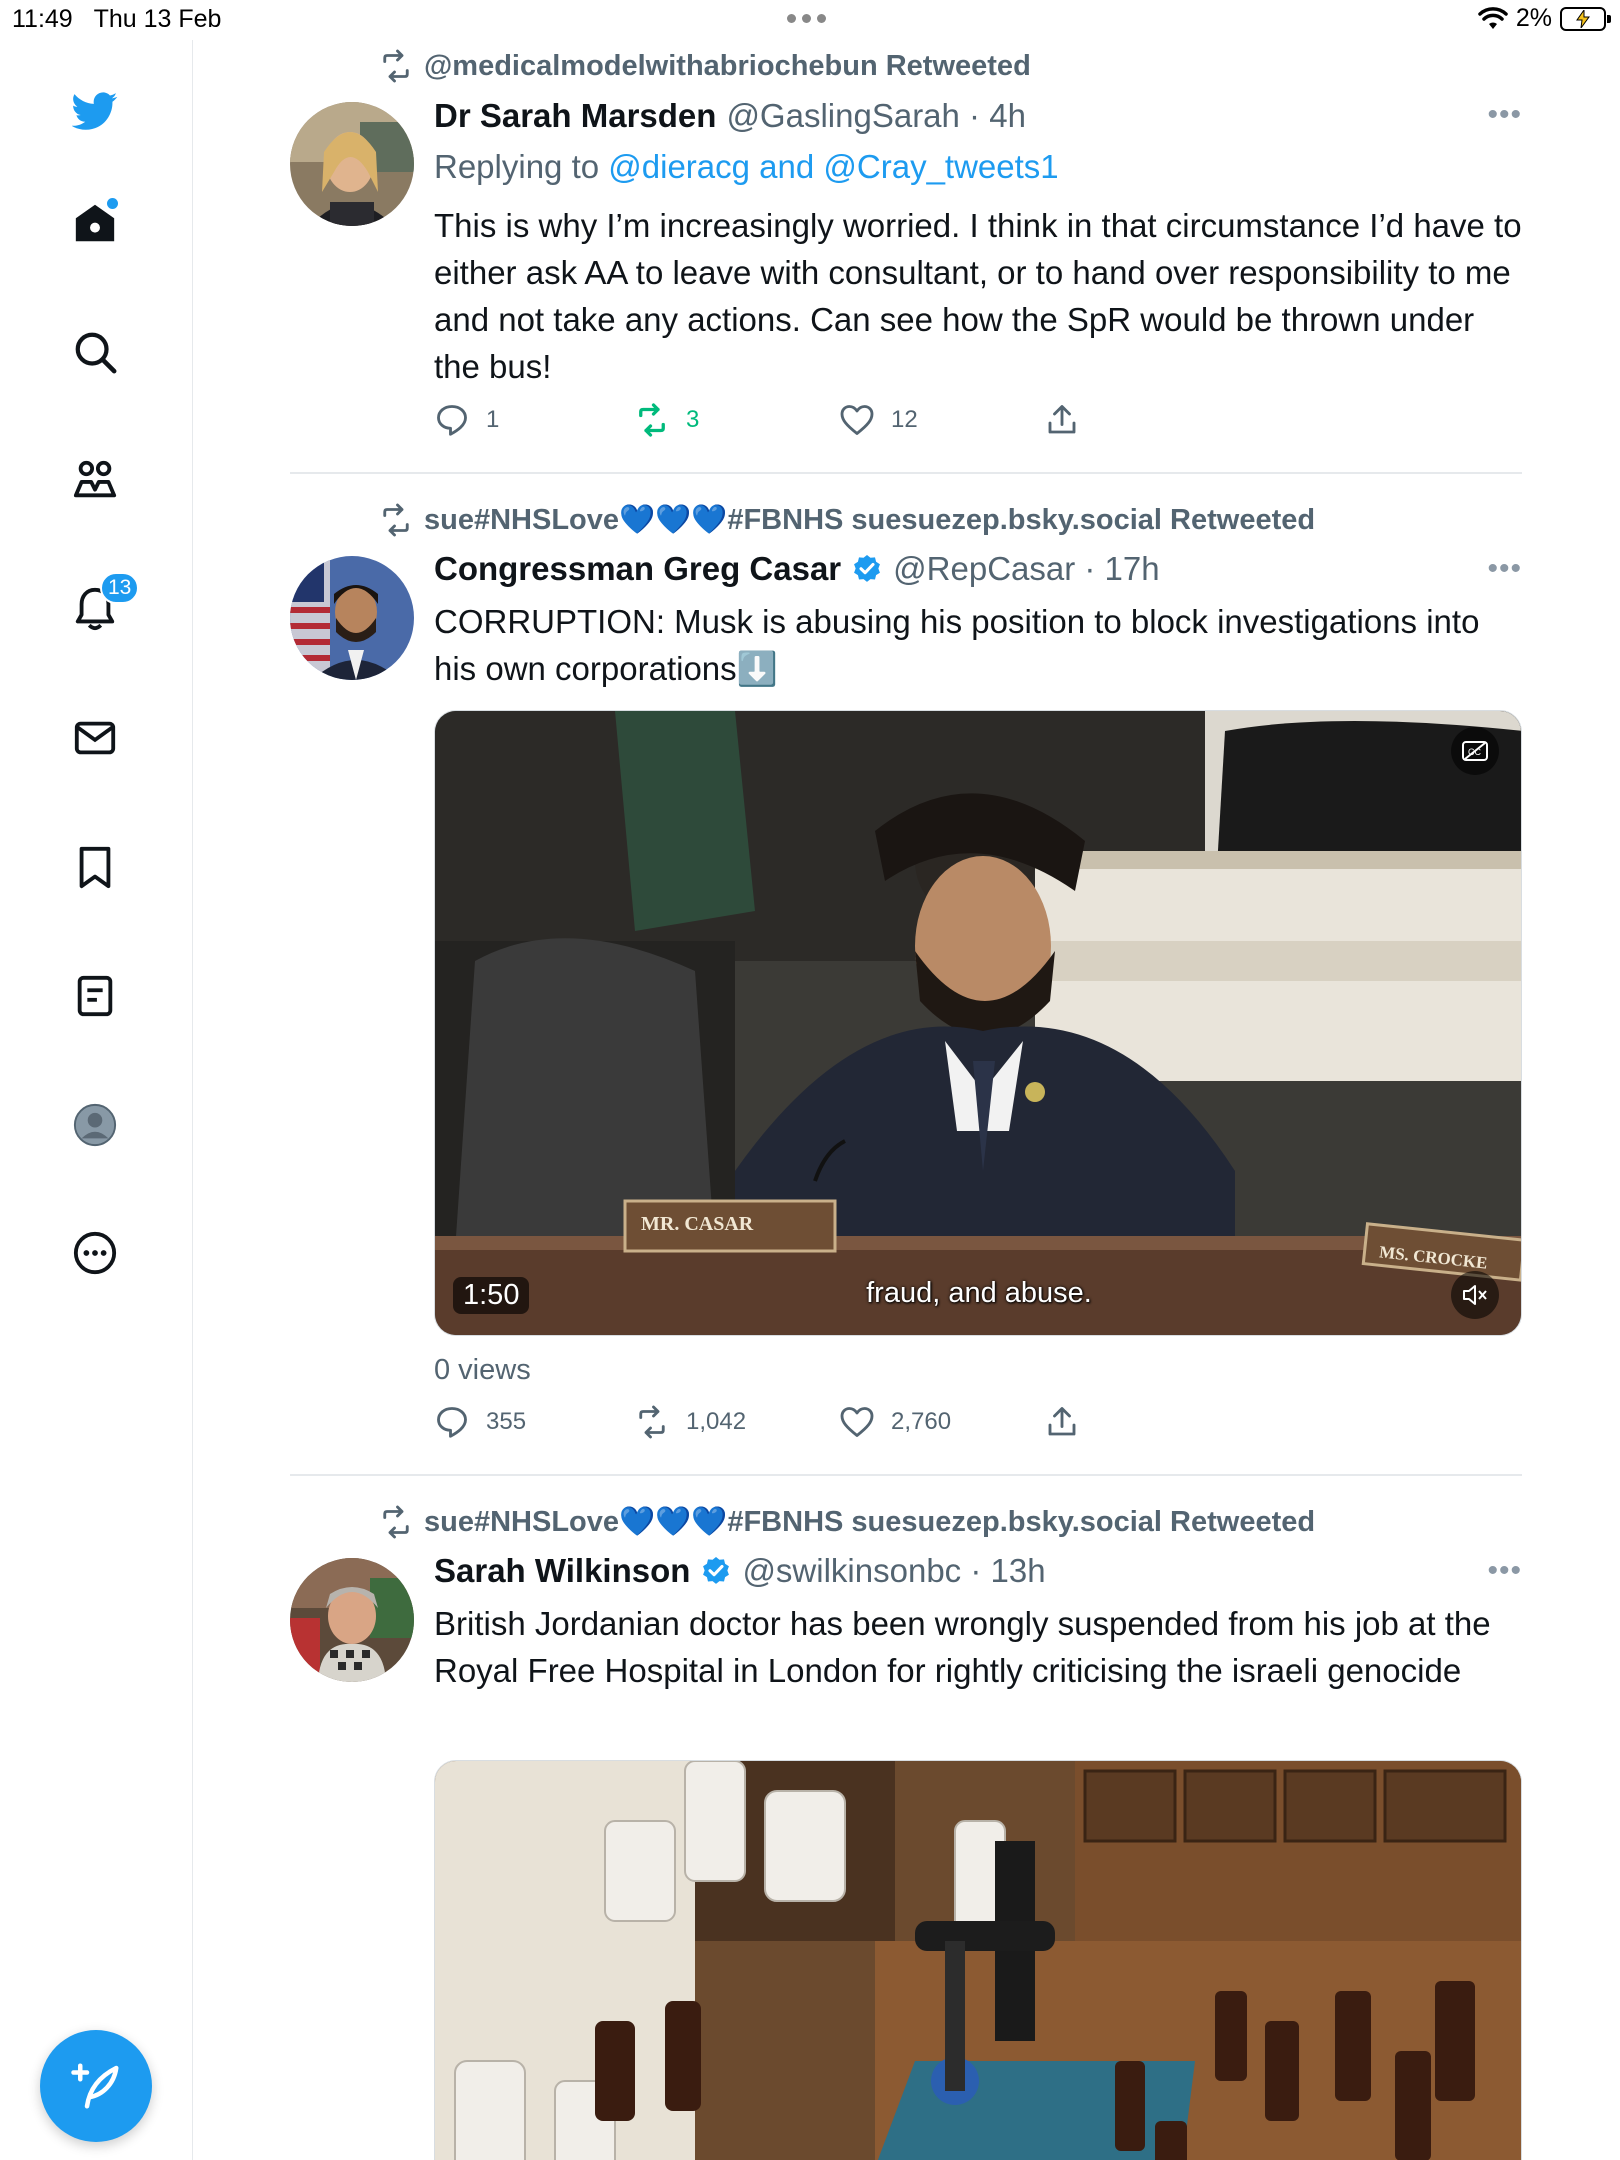 The height and width of the screenshot is (2160, 1620). What do you see at coordinates (1533, 18) in the screenshot?
I see `battery-percent: 2%` at bounding box center [1533, 18].